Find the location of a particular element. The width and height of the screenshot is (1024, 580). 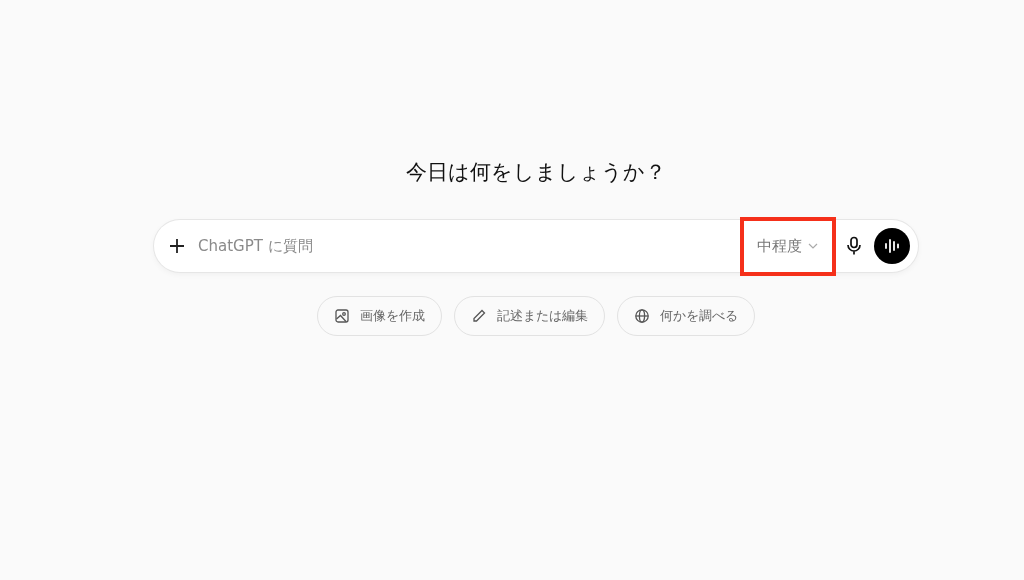

waveform-icon is located at coordinates (892, 246).